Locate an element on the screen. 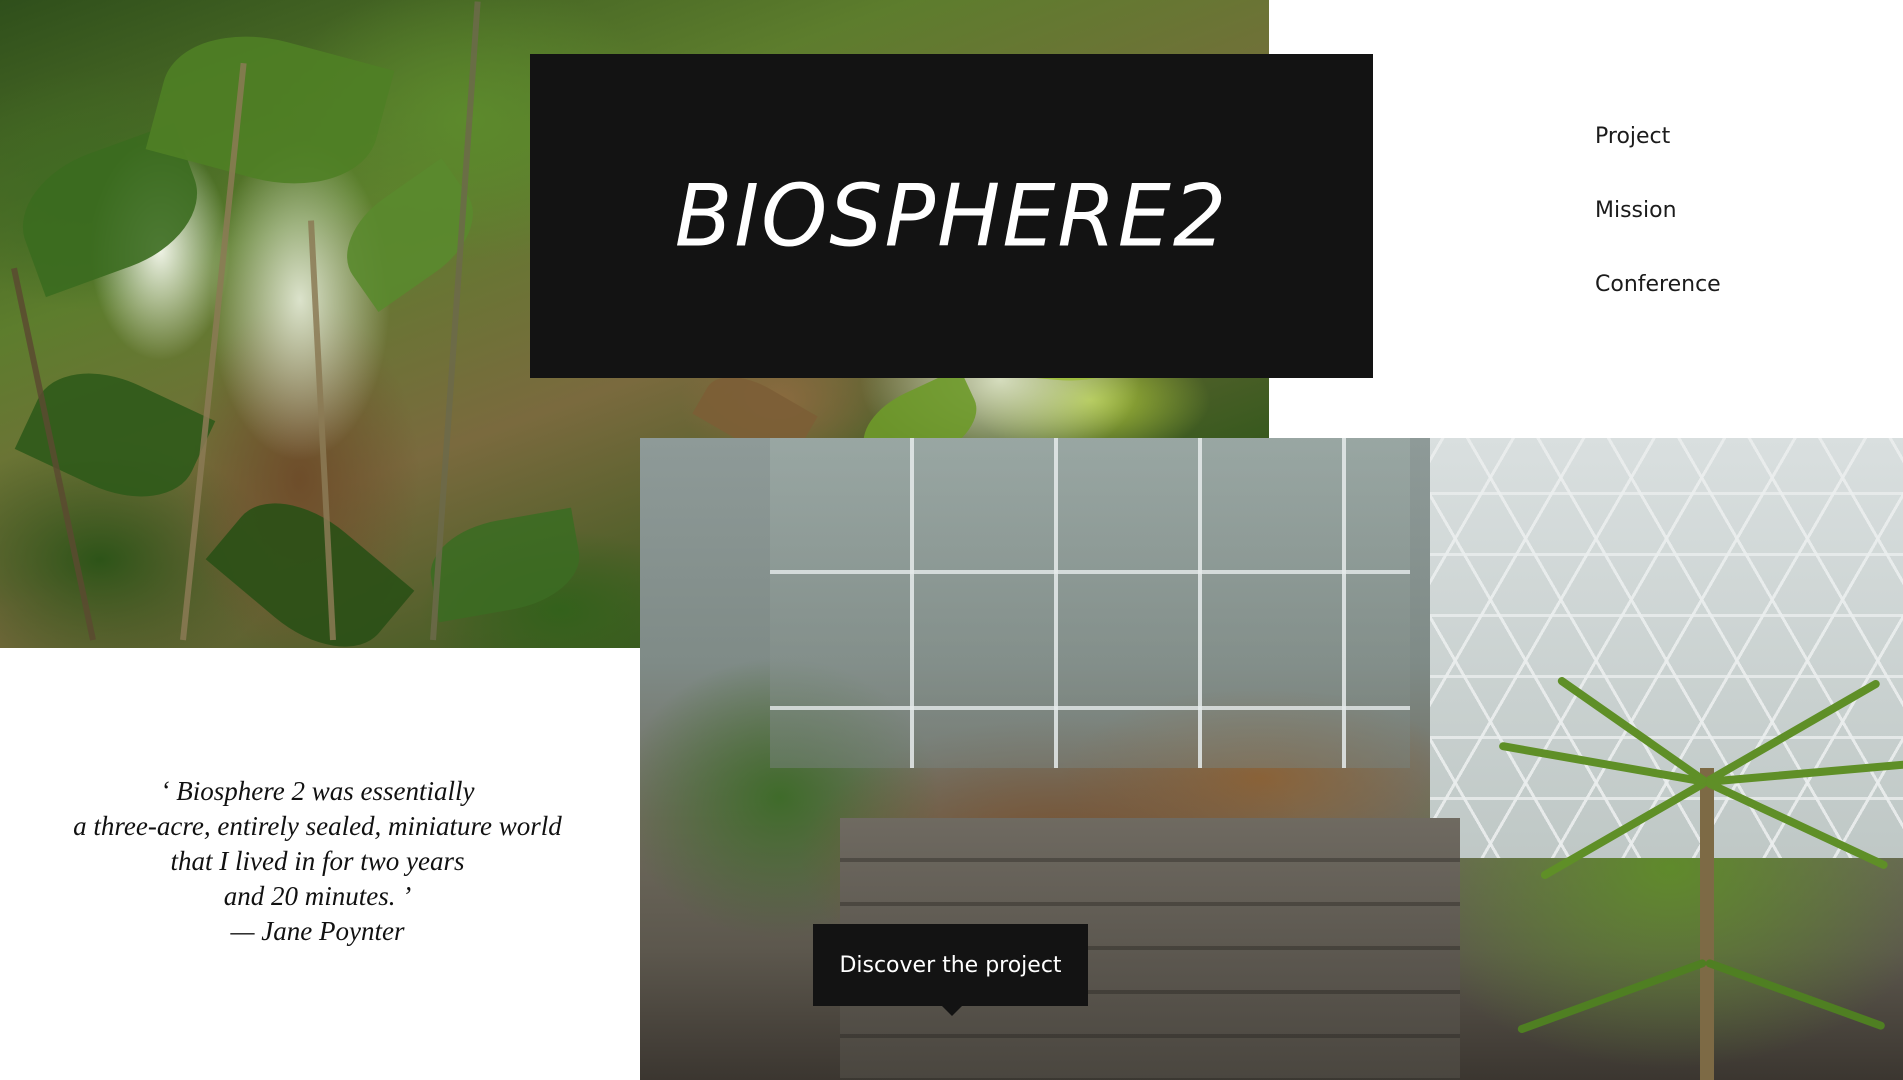 Image resolution: width=1903 pixels, height=1080 pixels. greenhouse-glass-wall is located at coordinates (1090, 603).